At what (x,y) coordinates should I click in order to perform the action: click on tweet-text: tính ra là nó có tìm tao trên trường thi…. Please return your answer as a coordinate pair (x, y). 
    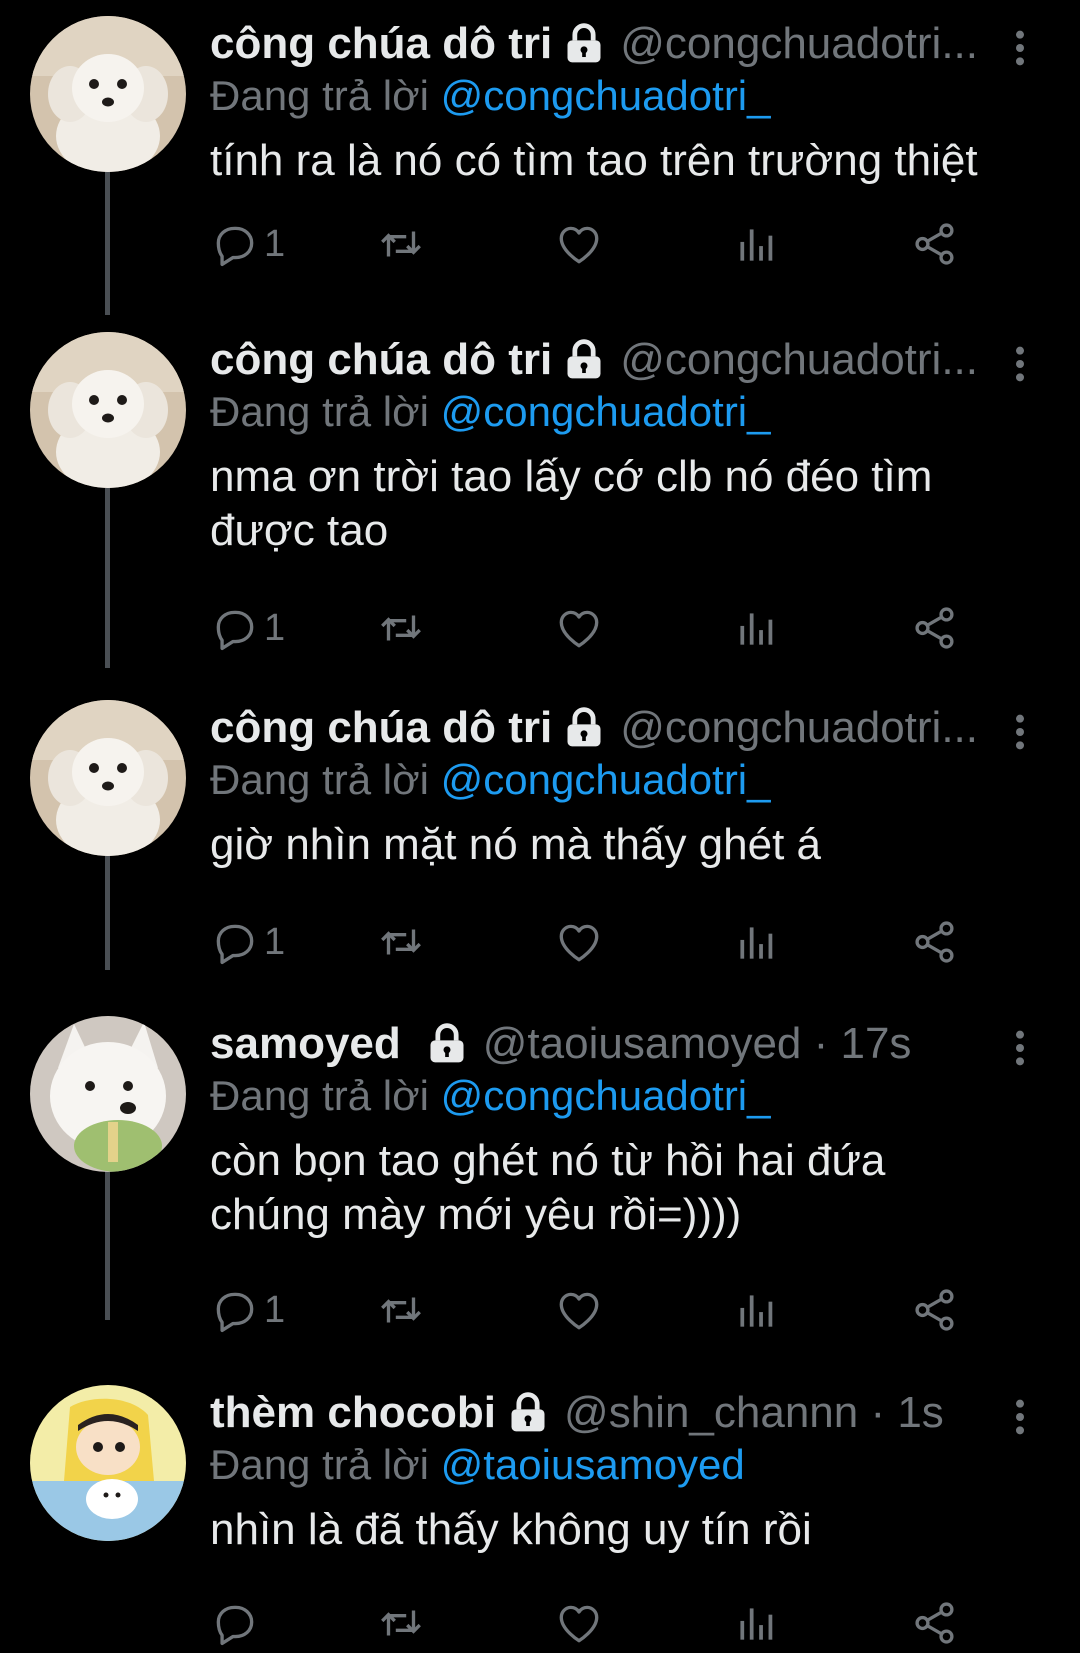
    Looking at the image, I should click on (620, 161).